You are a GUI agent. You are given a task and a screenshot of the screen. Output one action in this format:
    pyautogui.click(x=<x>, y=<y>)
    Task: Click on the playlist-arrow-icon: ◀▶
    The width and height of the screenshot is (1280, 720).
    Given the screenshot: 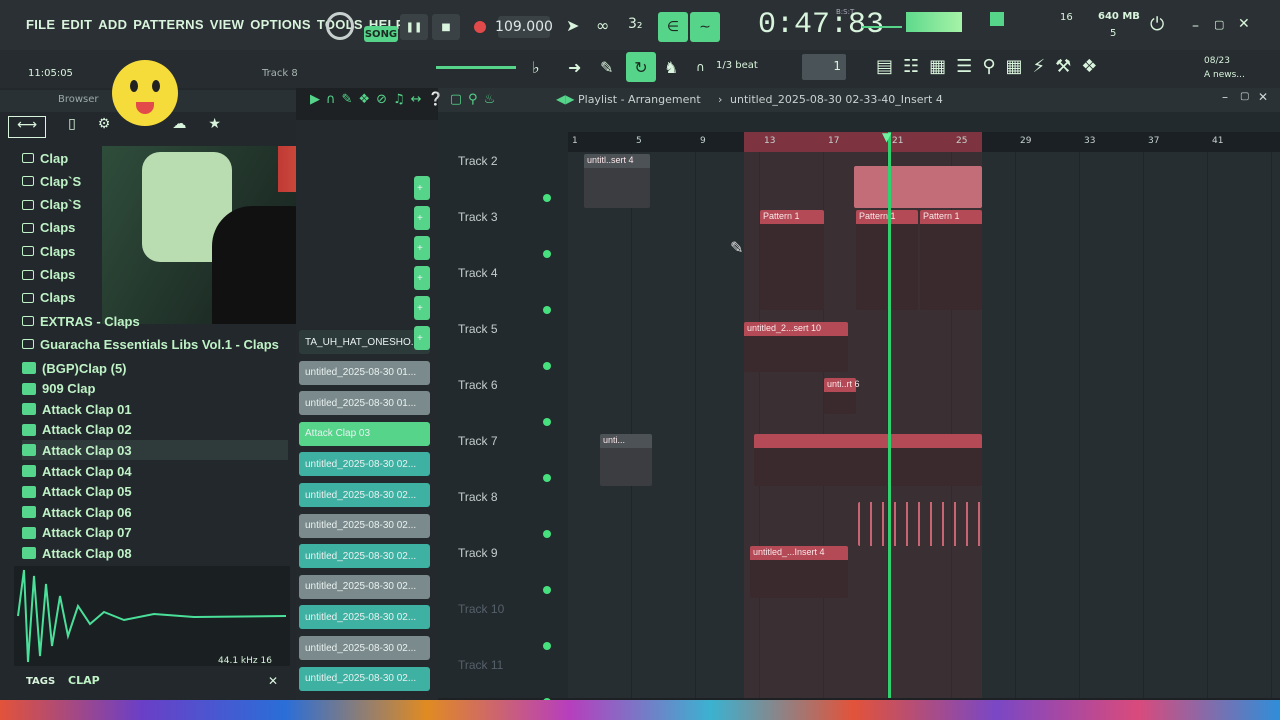 What is the action you would take?
    pyautogui.click(x=565, y=99)
    